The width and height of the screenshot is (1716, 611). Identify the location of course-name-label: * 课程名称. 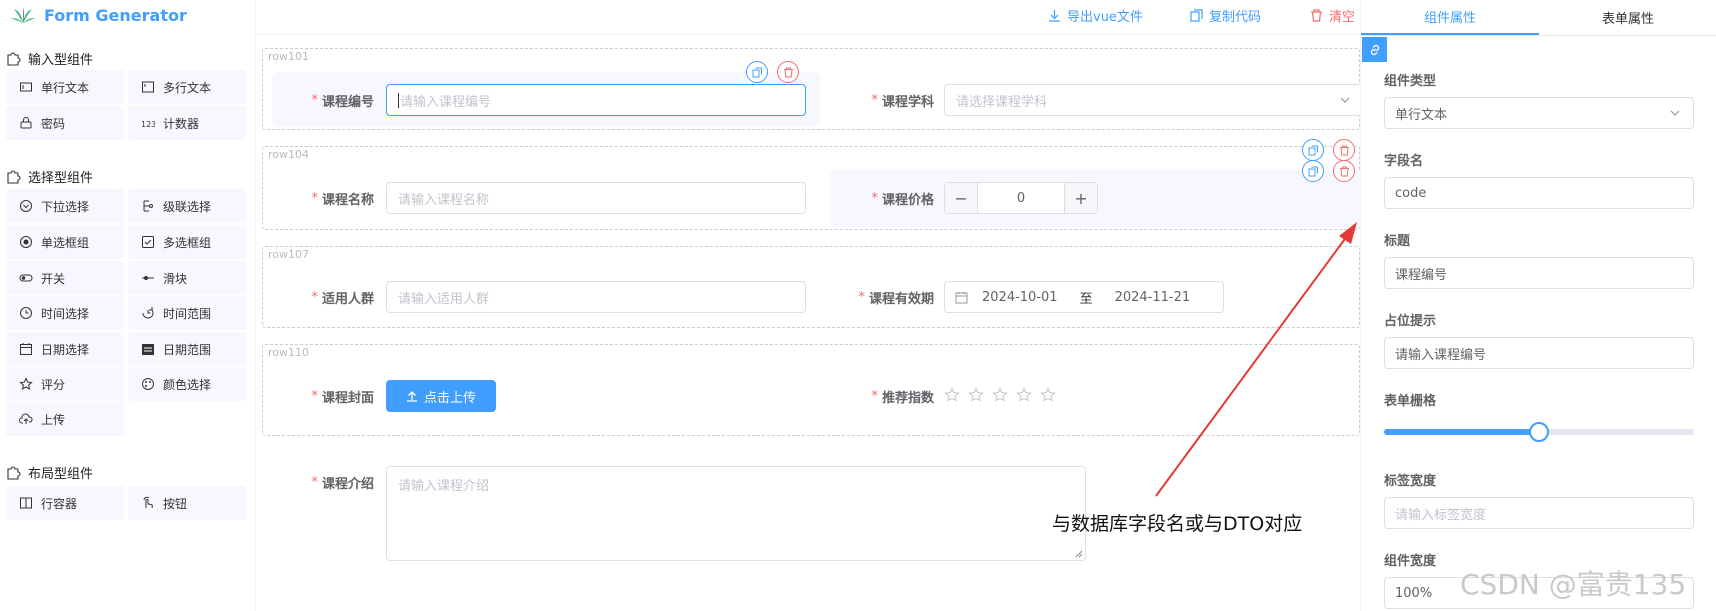
(322, 198).